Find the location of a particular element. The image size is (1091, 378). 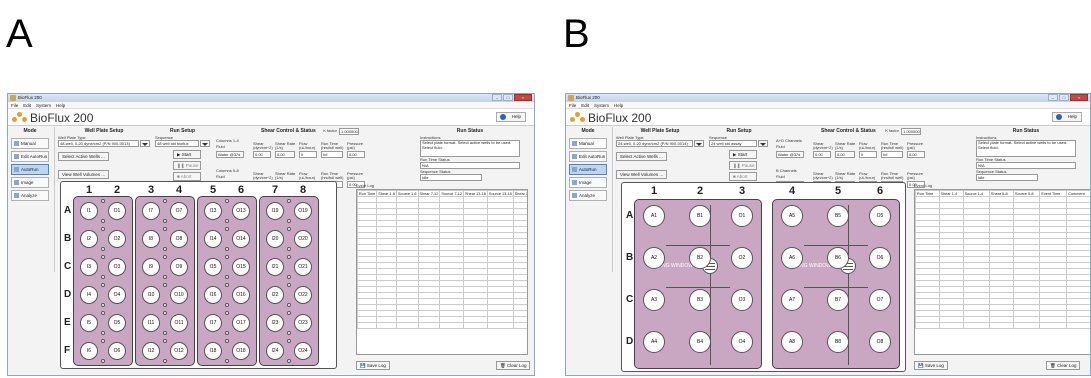

well: I12 is located at coordinates (151, 351).